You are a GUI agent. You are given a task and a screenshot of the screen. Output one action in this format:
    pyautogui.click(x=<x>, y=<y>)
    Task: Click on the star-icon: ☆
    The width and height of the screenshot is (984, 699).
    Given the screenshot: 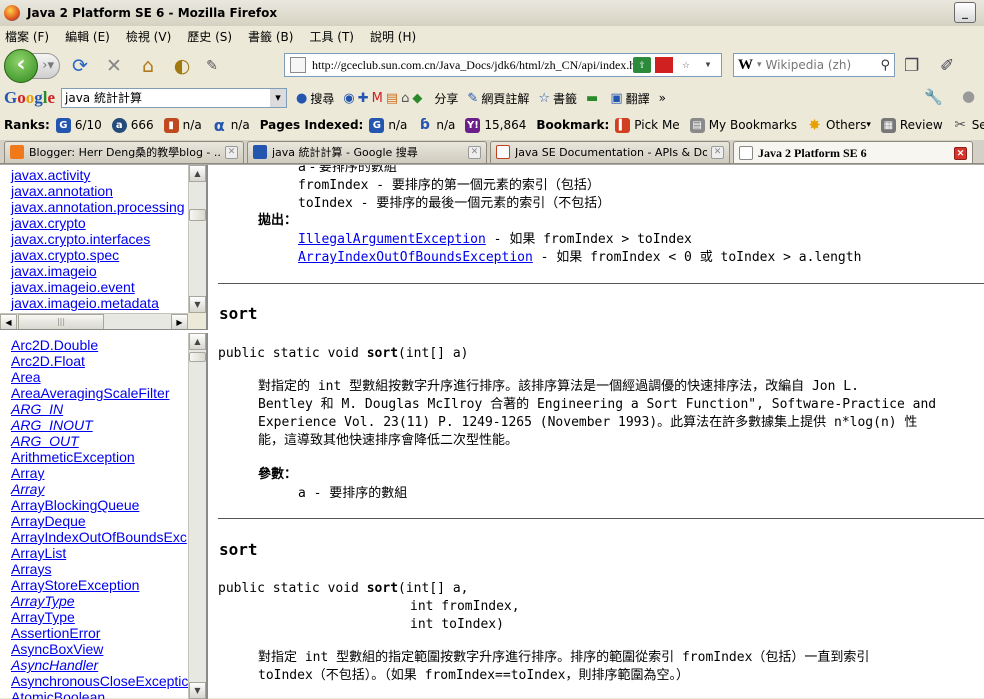 What is the action you would take?
    pyautogui.click(x=686, y=65)
    